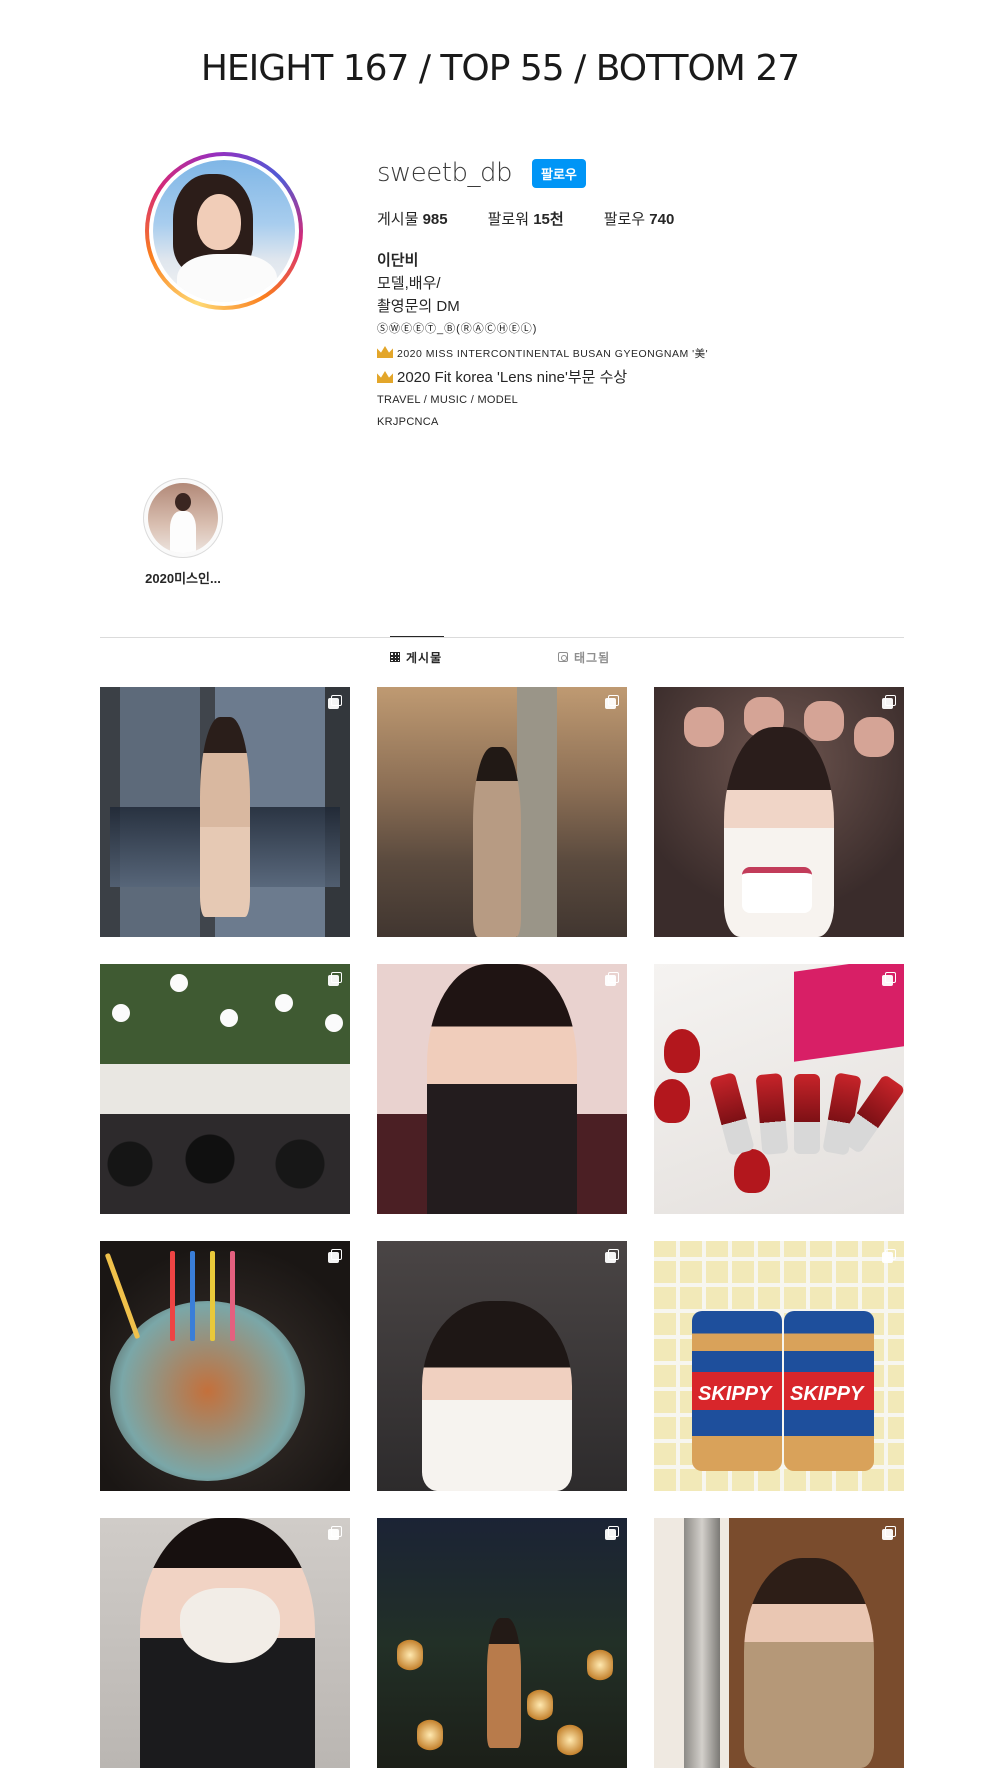 Image resolution: width=1000 pixels, height=1772 pixels. I want to click on tab-posts-label: 게시물, so click(424, 657).